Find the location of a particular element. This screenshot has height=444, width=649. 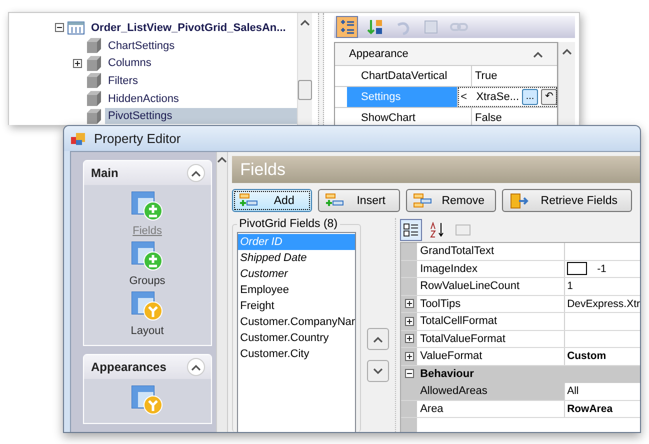

nav-group-title: Appearances is located at coordinates (128, 367).